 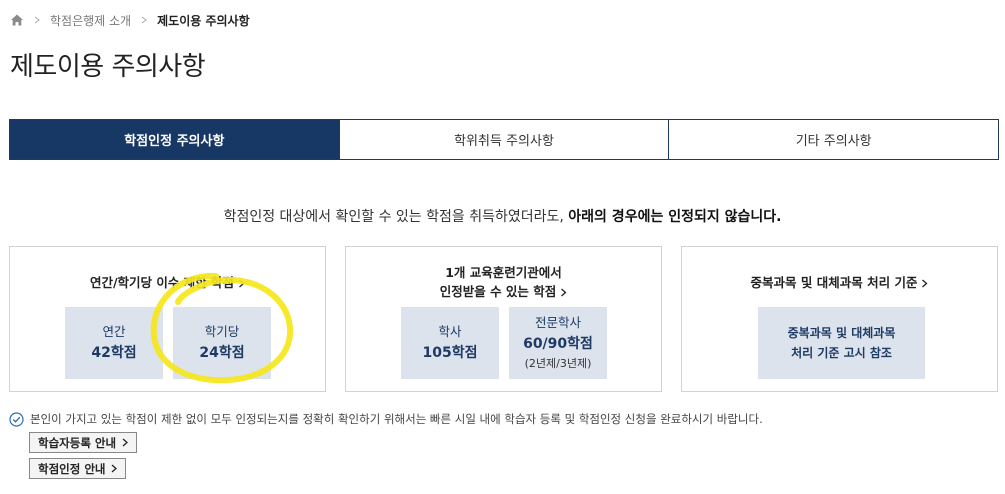 I want to click on card-title-duplicate-courses: 중복과목 및 대체과목 처리 기준, so click(x=839, y=282).